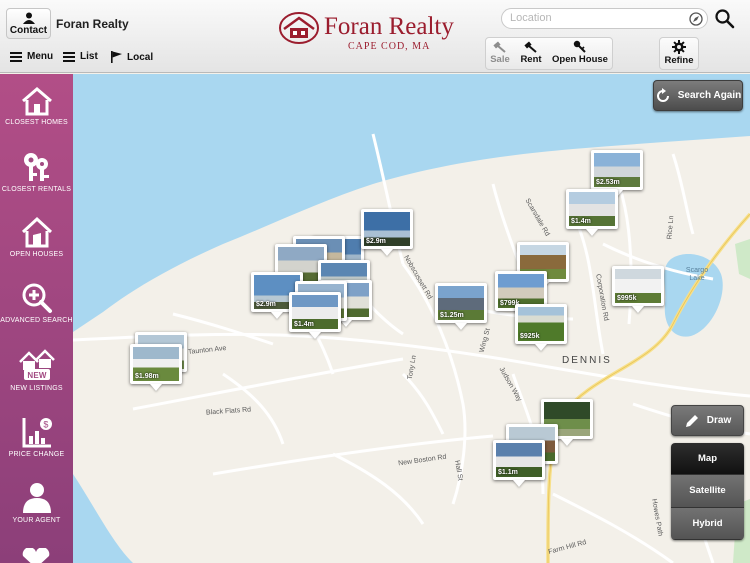  What do you see at coordinates (37, 375) in the screenshot?
I see `new-badge: NEW` at bounding box center [37, 375].